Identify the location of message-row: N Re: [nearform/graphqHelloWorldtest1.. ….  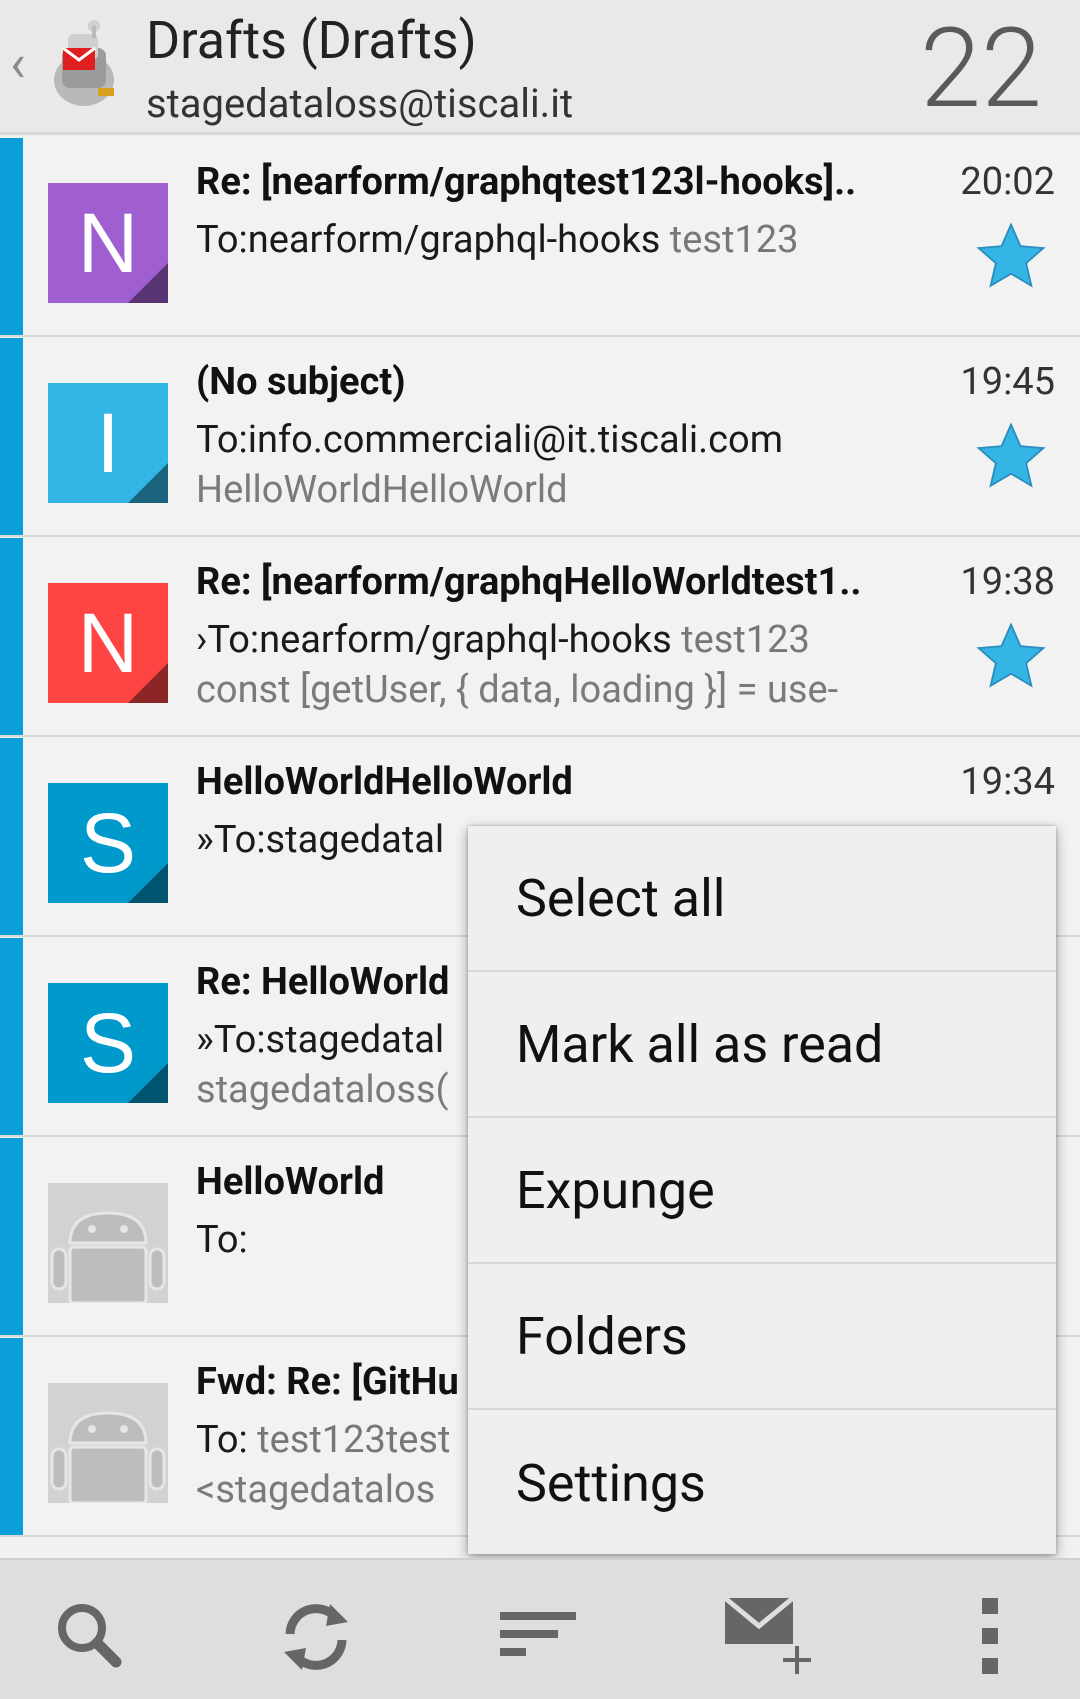
(540, 637).